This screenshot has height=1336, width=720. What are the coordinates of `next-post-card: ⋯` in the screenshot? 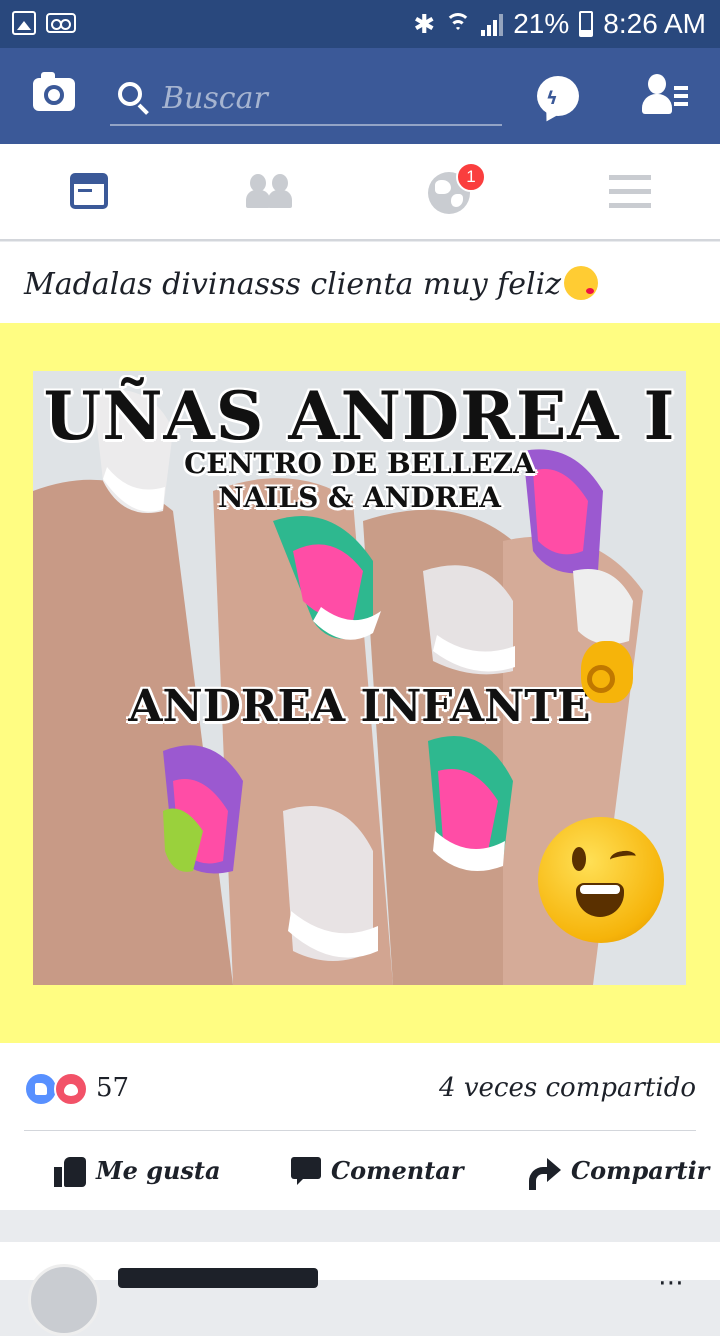 It's located at (360, 1289).